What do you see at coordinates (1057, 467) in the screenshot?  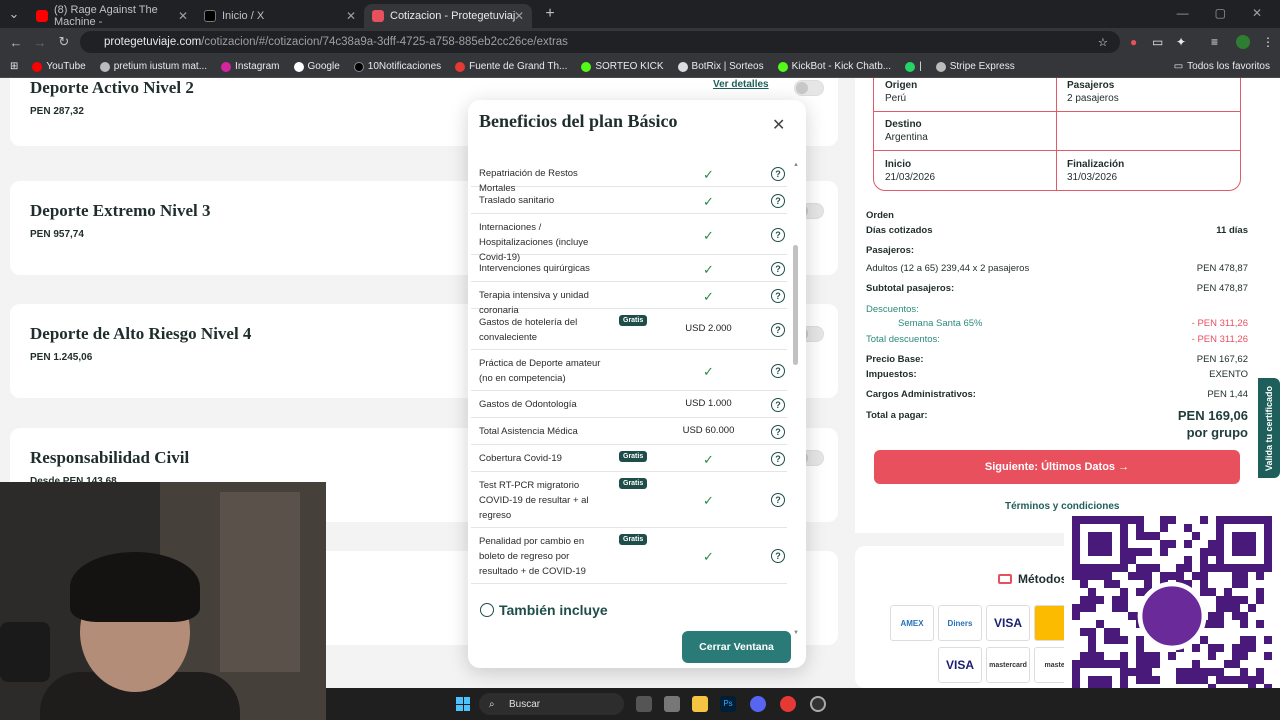 I see `siguiente-button: Siguiente: Últimos Datos →` at bounding box center [1057, 467].